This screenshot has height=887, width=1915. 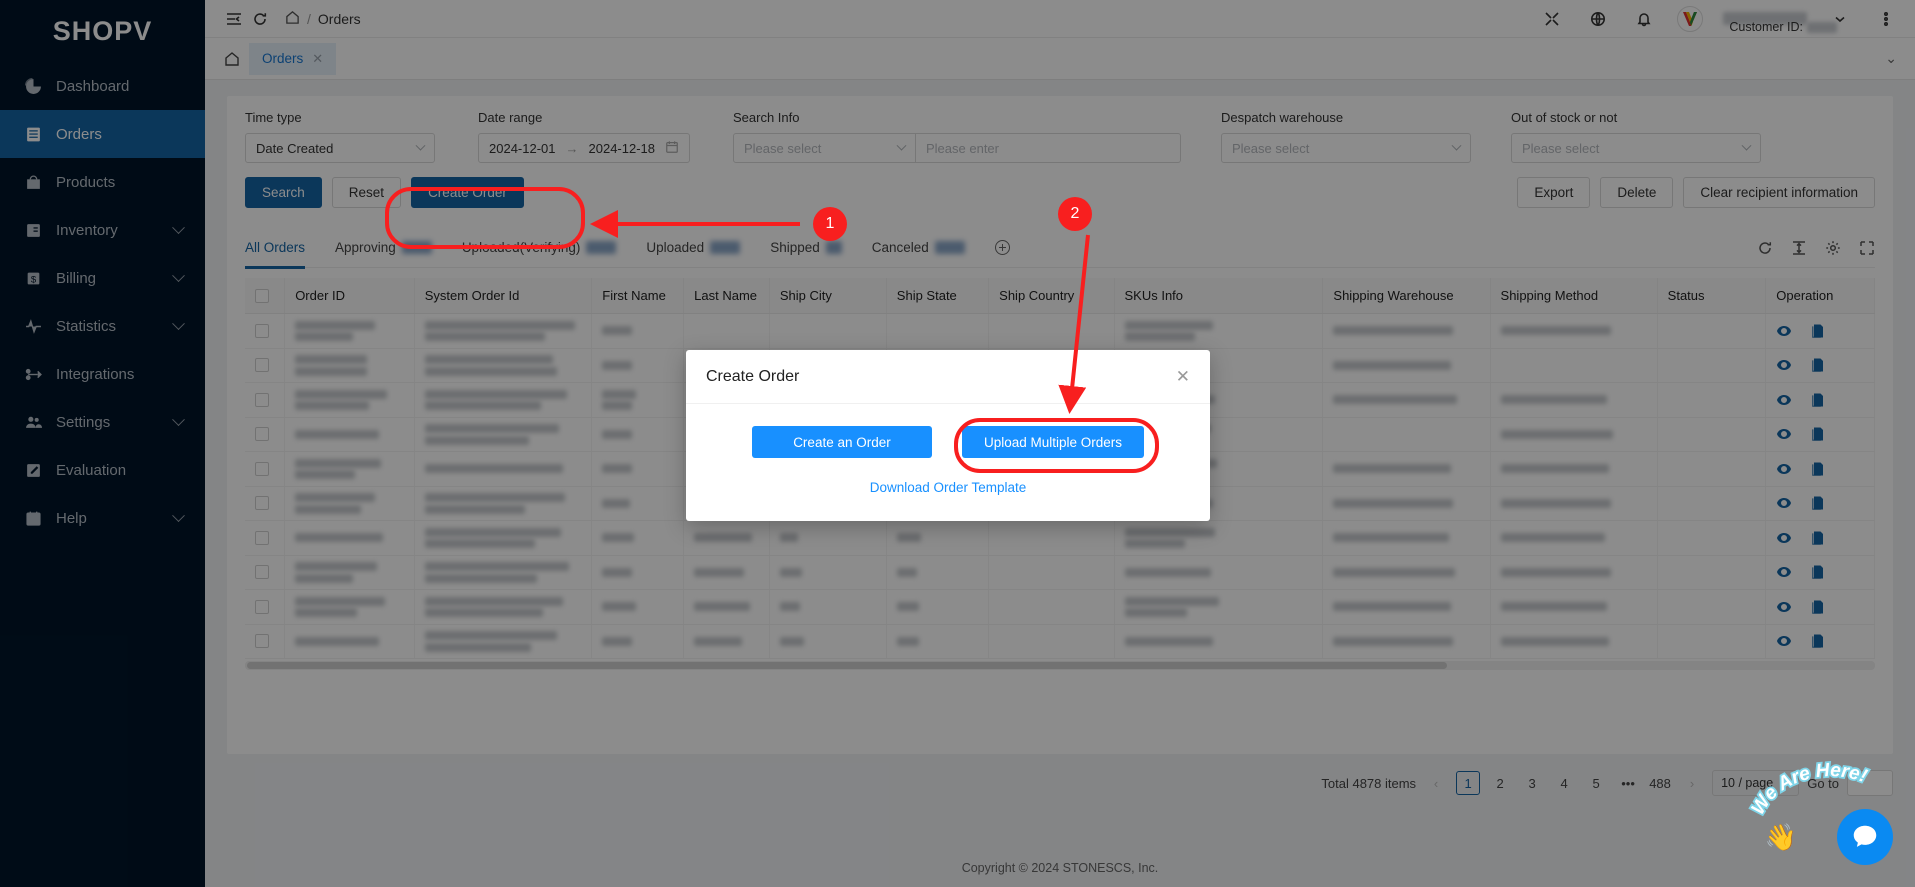 I want to click on chat-bubble-icon, so click(x=1865, y=836).